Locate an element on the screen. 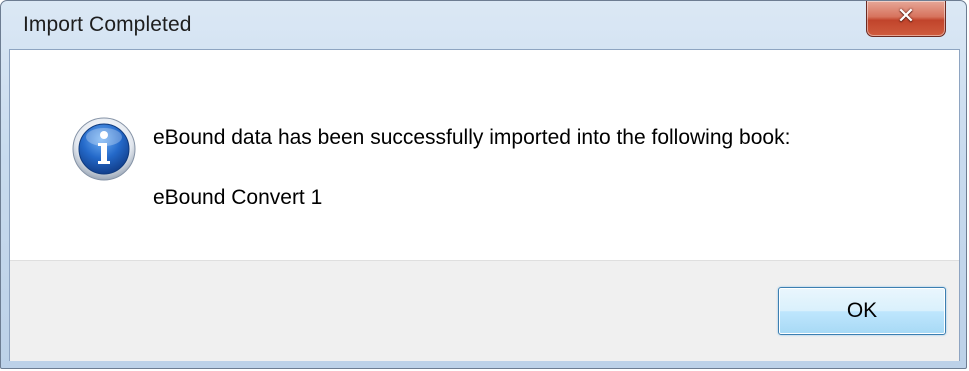 The width and height of the screenshot is (969, 371). title-bar: Import Completed ✕ is located at coordinates (483, 25).